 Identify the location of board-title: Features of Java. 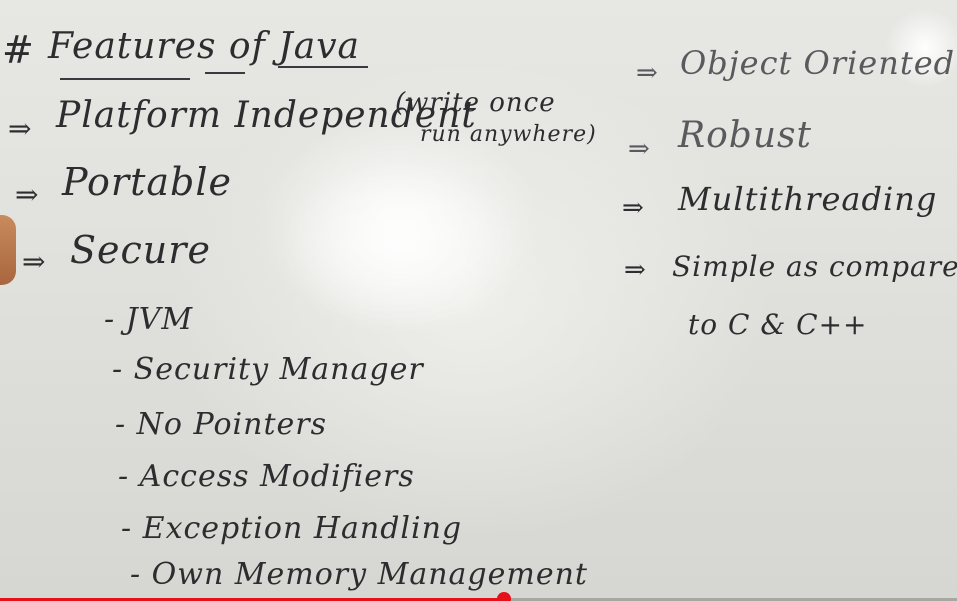
(204, 46).